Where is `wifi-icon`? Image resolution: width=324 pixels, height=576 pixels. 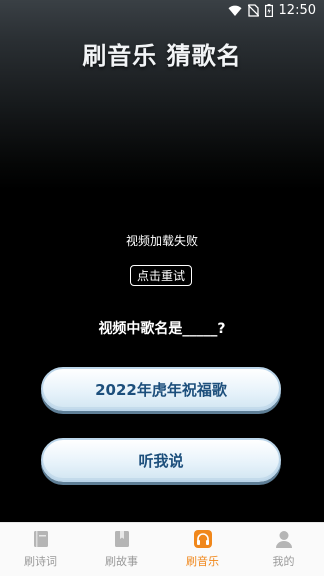 wifi-icon is located at coordinates (235, 10).